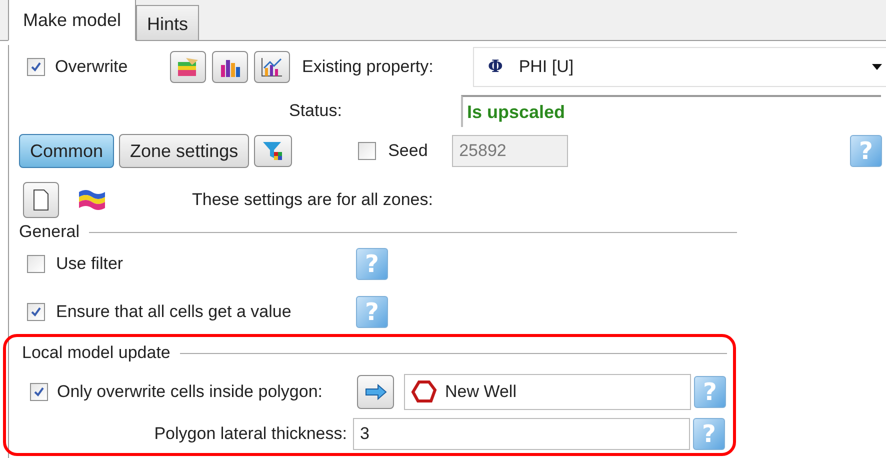  What do you see at coordinates (273, 151) in the screenshot?
I see `filter-icon` at bounding box center [273, 151].